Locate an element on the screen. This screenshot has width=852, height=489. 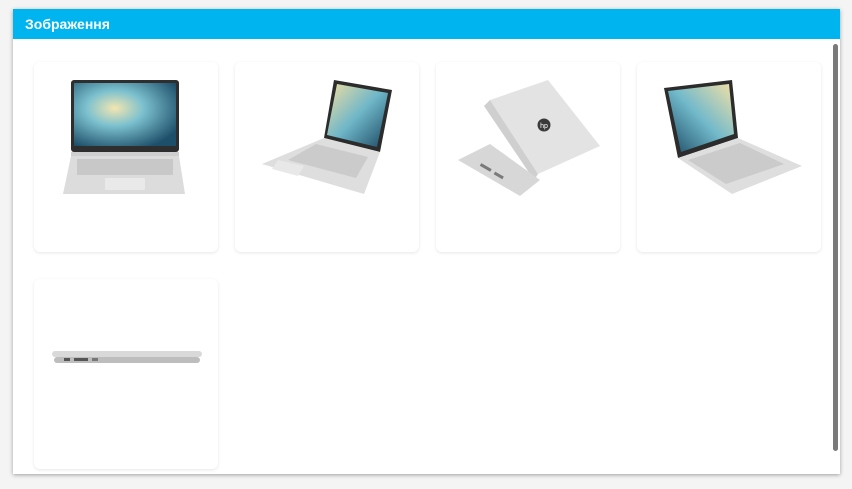
laptop-front-image is located at coordinates (124, 137).